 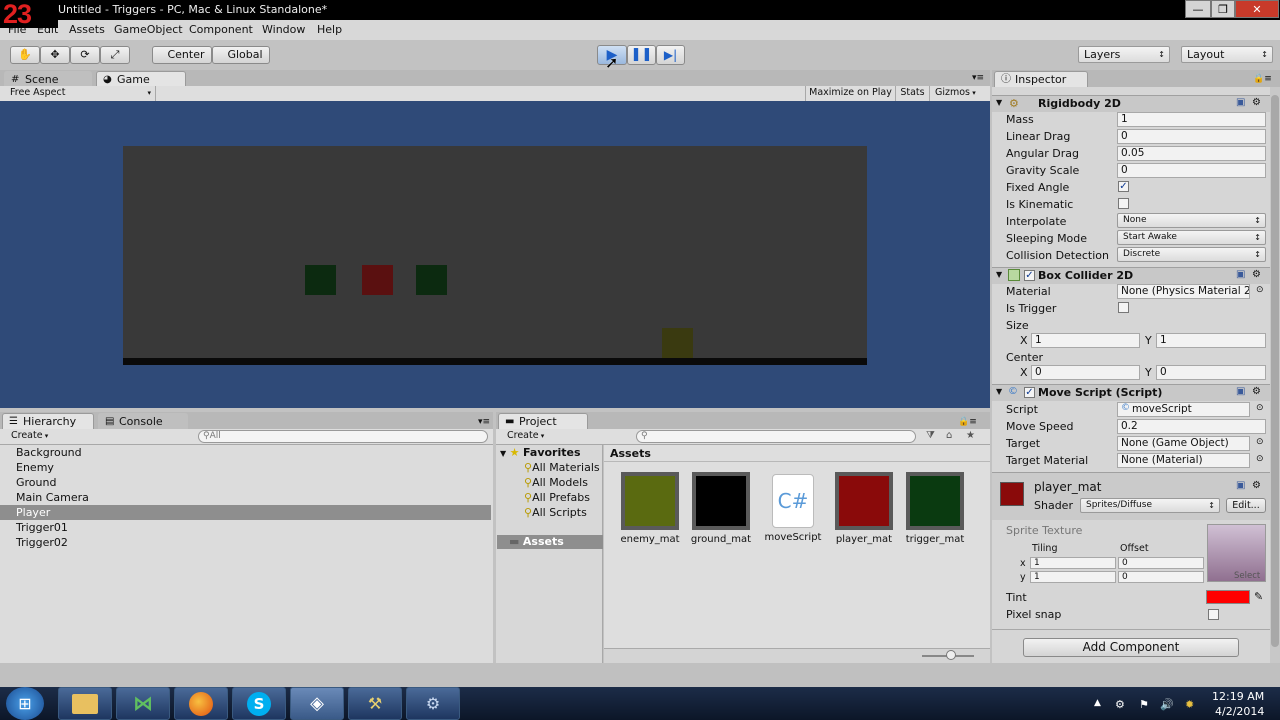 I want to click on hierarchy-item-ground: Ground, so click(x=36, y=482).